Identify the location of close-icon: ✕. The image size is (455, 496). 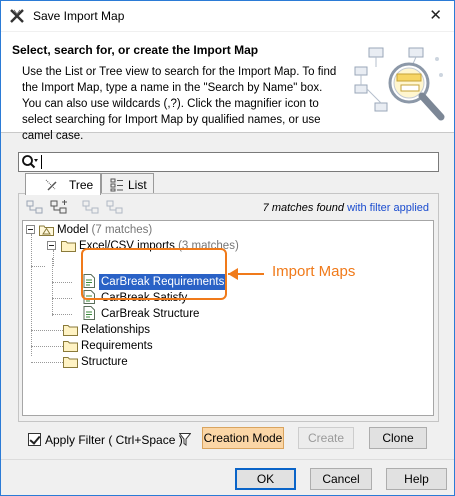
(435, 15).